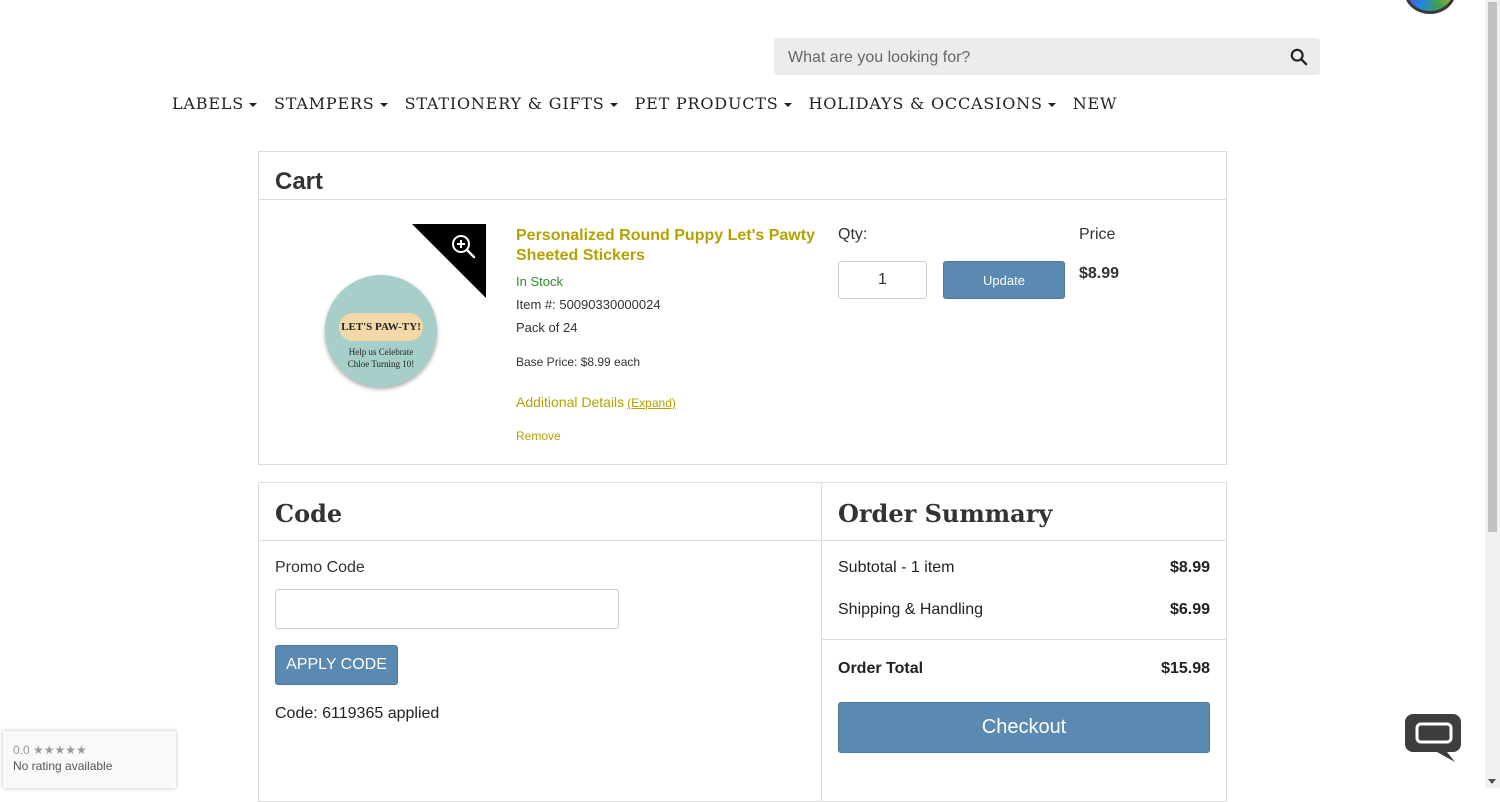  What do you see at coordinates (1095, 103) in the screenshot?
I see `nav-item-new: NEW` at bounding box center [1095, 103].